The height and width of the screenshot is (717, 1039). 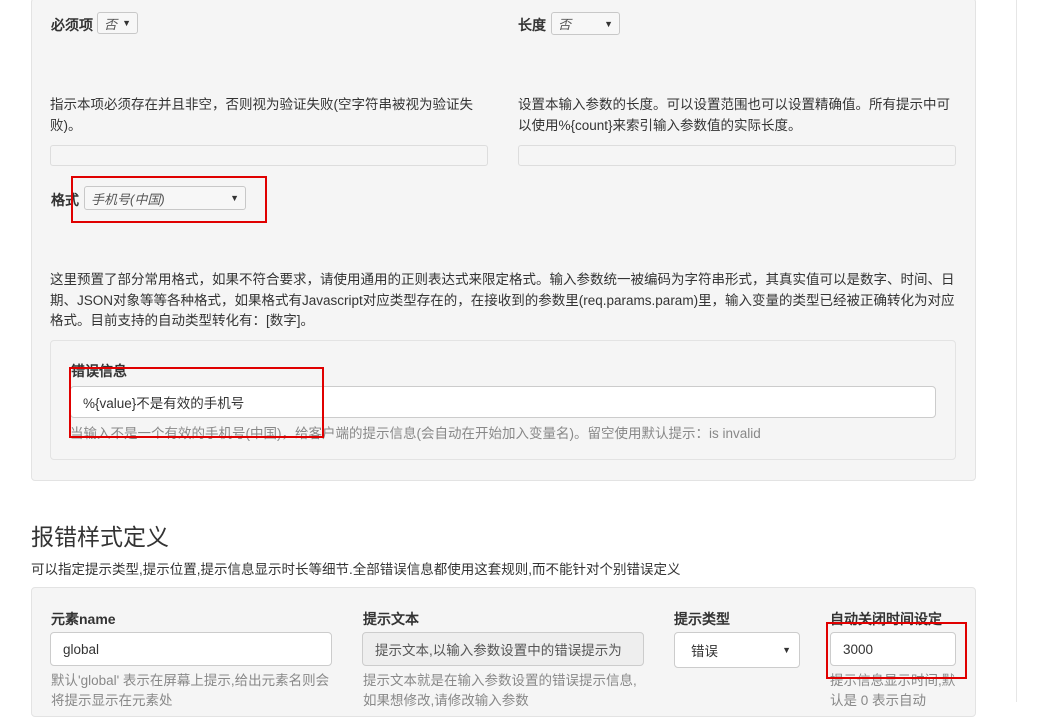 I want to click on length-select-value: 否, so click(x=565, y=24).